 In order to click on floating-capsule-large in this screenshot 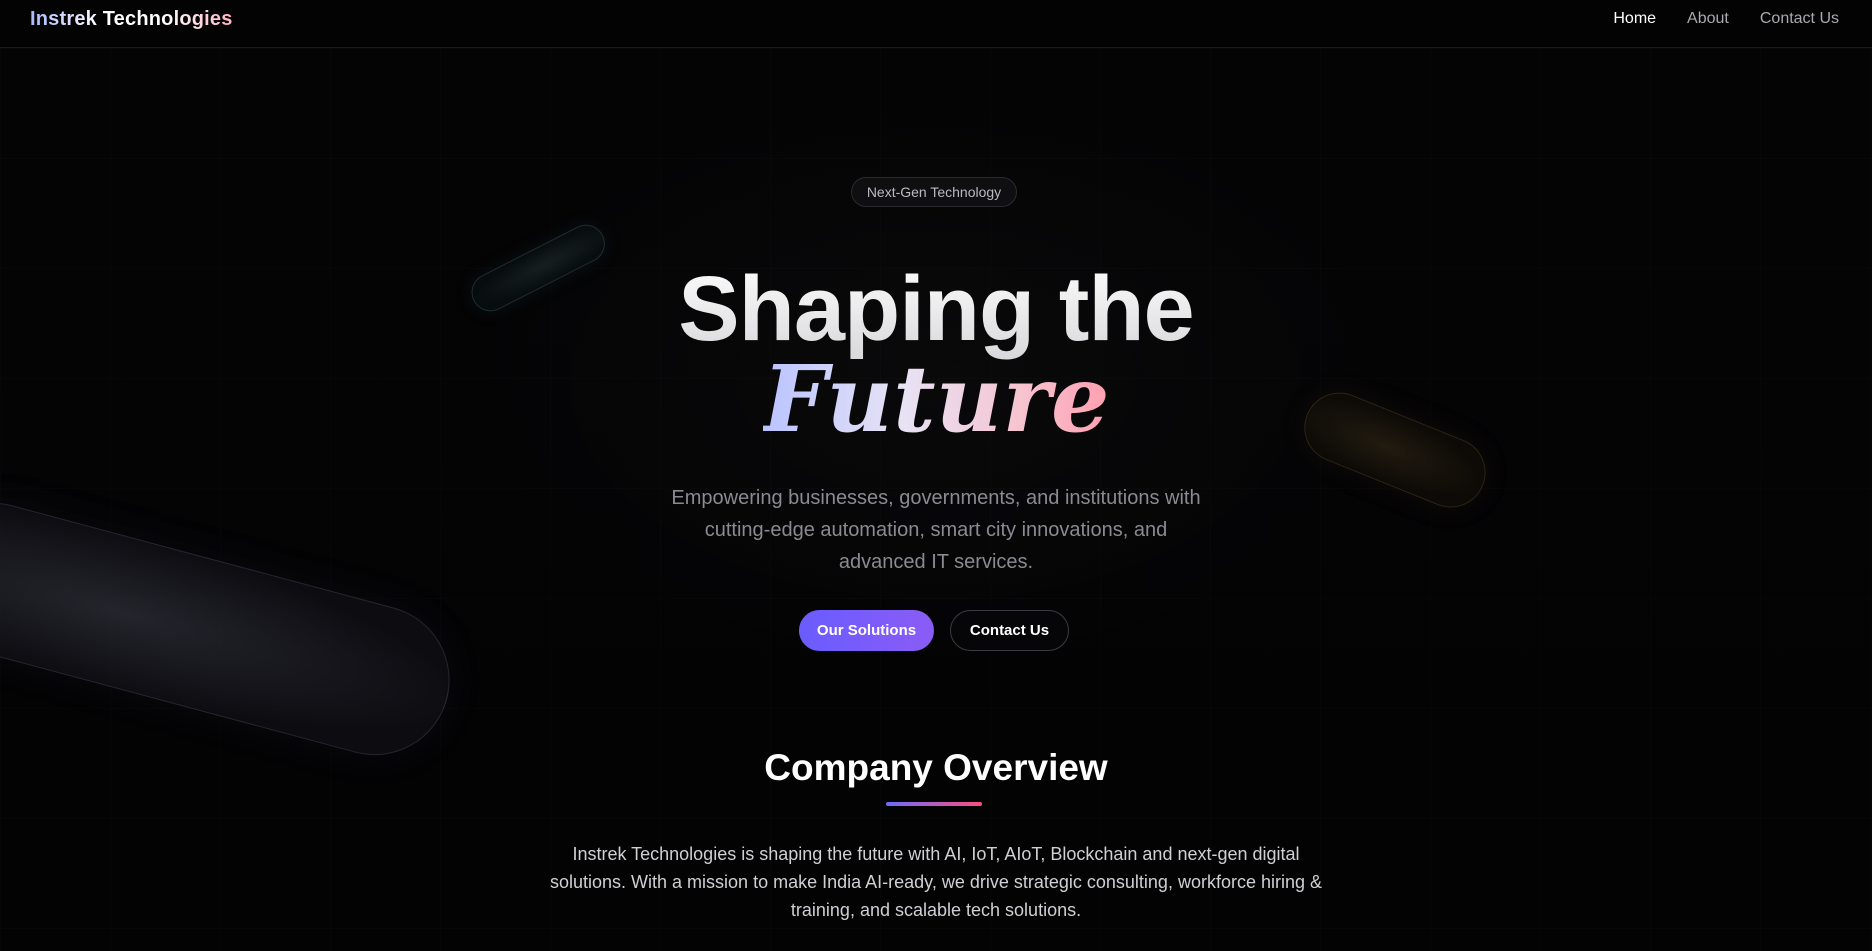, I will do `click(233, 629)`.